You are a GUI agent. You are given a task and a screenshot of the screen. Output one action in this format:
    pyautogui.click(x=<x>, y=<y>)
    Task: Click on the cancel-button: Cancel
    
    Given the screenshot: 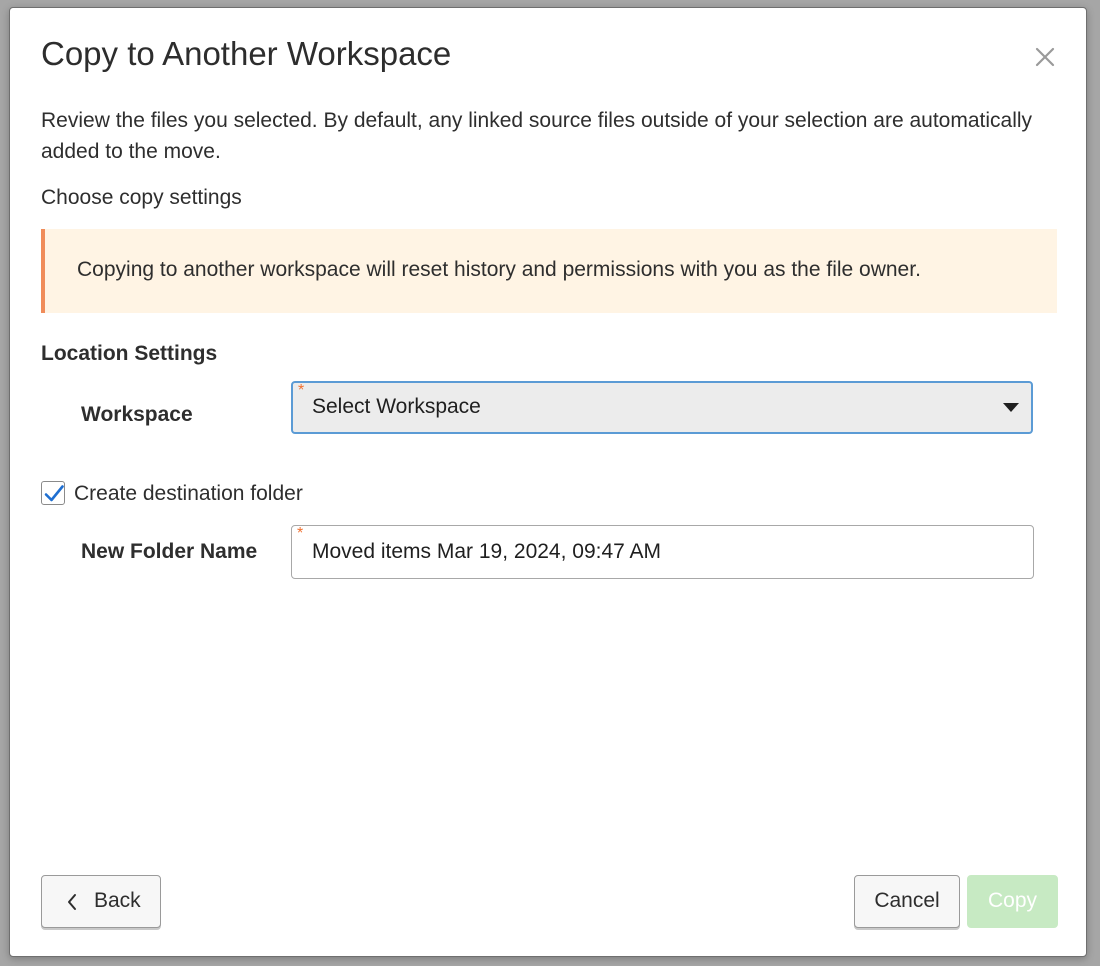 What is the action you would take?
    pyautogui.click(x=907, y=901)
    